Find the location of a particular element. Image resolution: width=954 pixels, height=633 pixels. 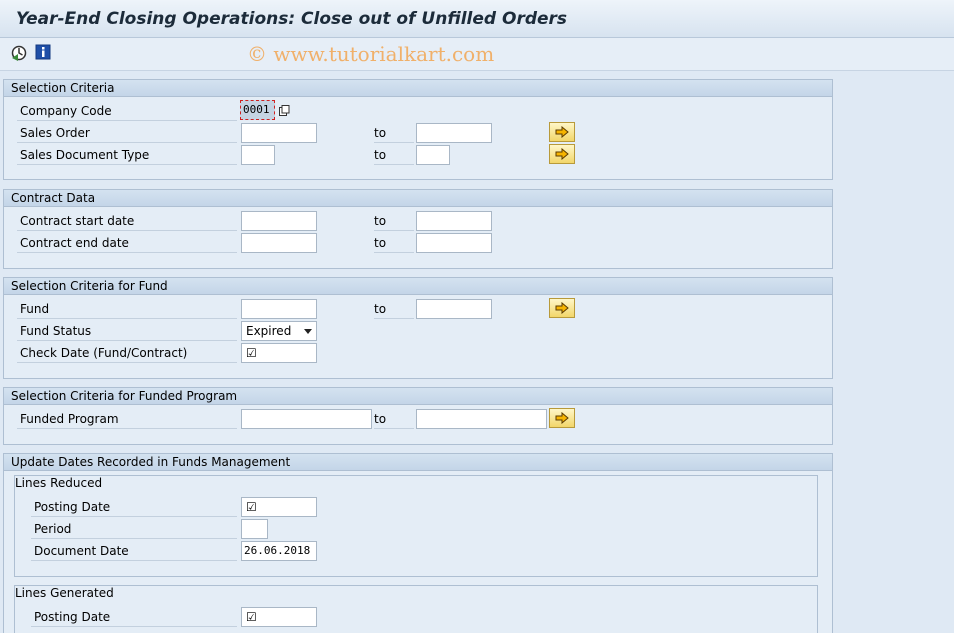

watermark: © www.tutorialkart.com is located at coordinates (371, 54).